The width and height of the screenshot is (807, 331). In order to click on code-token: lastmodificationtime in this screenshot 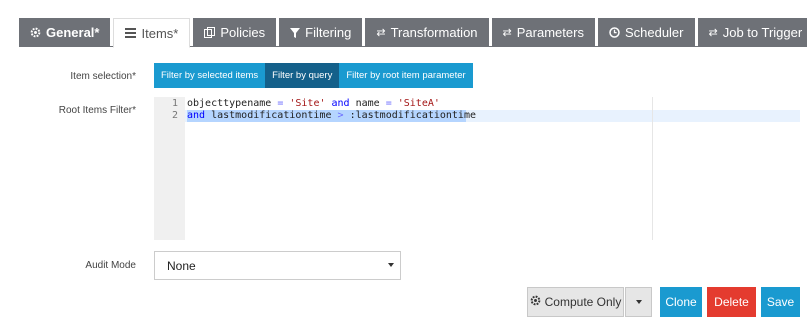, I will do `click(271, 115)`.